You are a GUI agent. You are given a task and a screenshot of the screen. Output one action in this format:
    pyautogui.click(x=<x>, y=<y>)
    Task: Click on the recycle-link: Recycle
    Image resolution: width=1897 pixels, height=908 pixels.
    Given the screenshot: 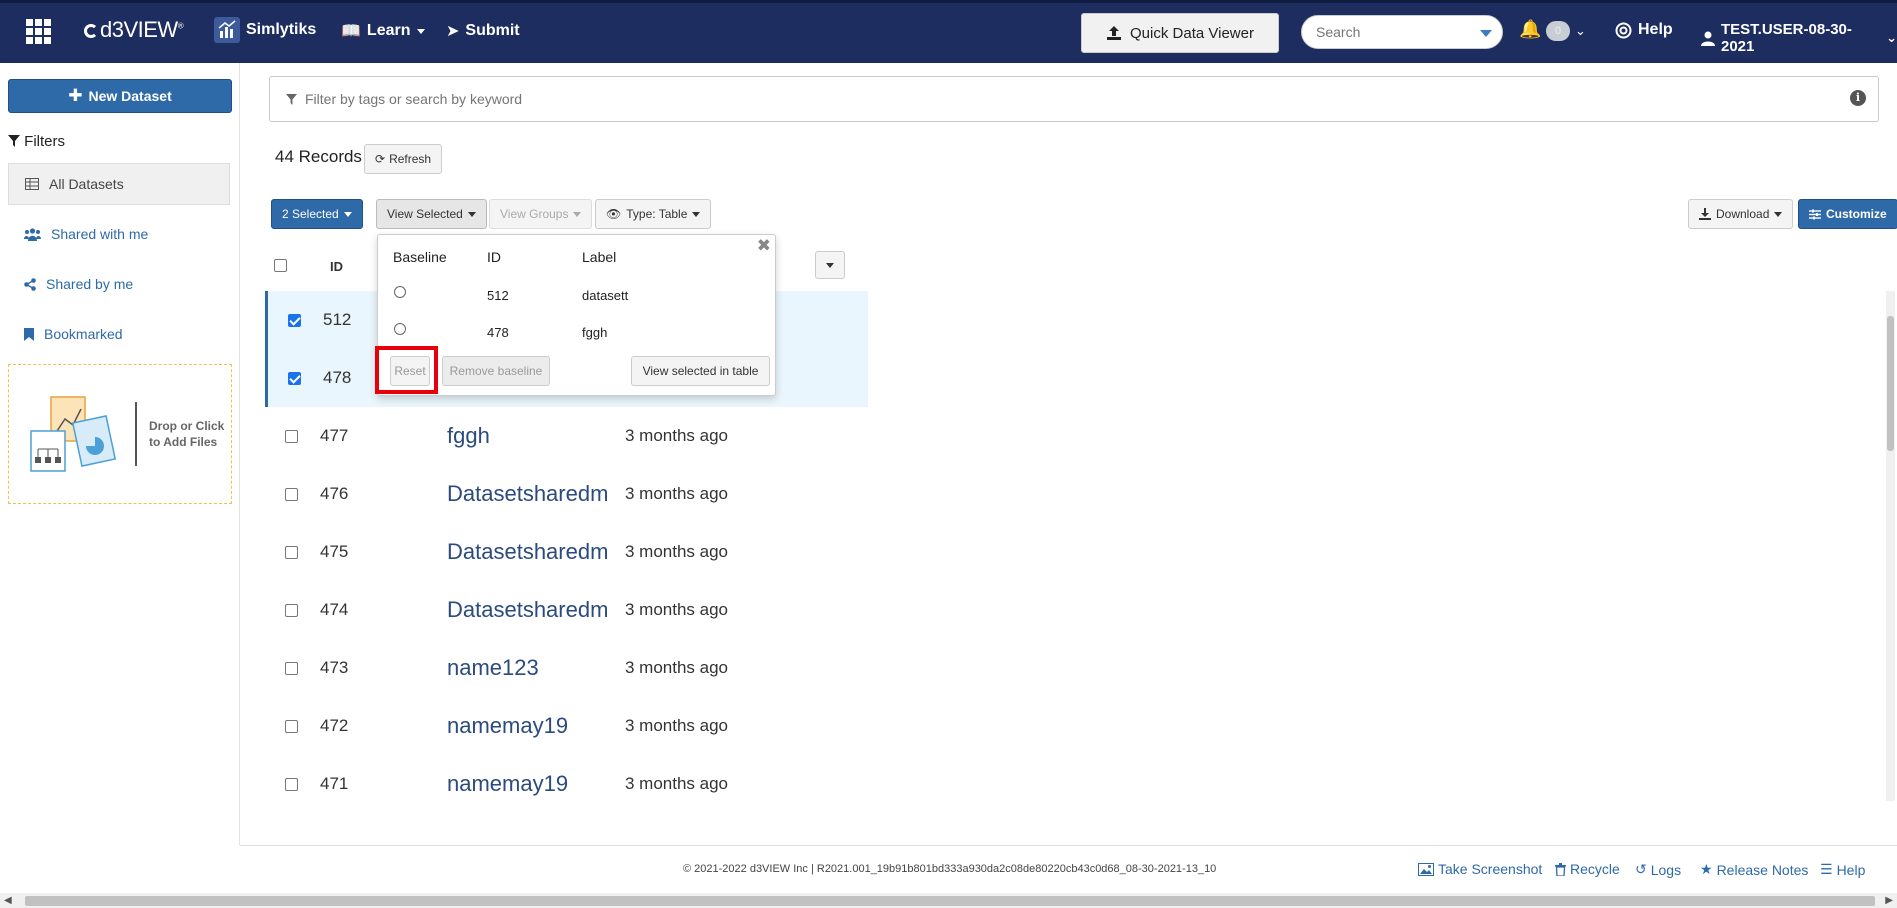 What is the action you would take?
    pyautogui.click(x=1587, y=869)
    